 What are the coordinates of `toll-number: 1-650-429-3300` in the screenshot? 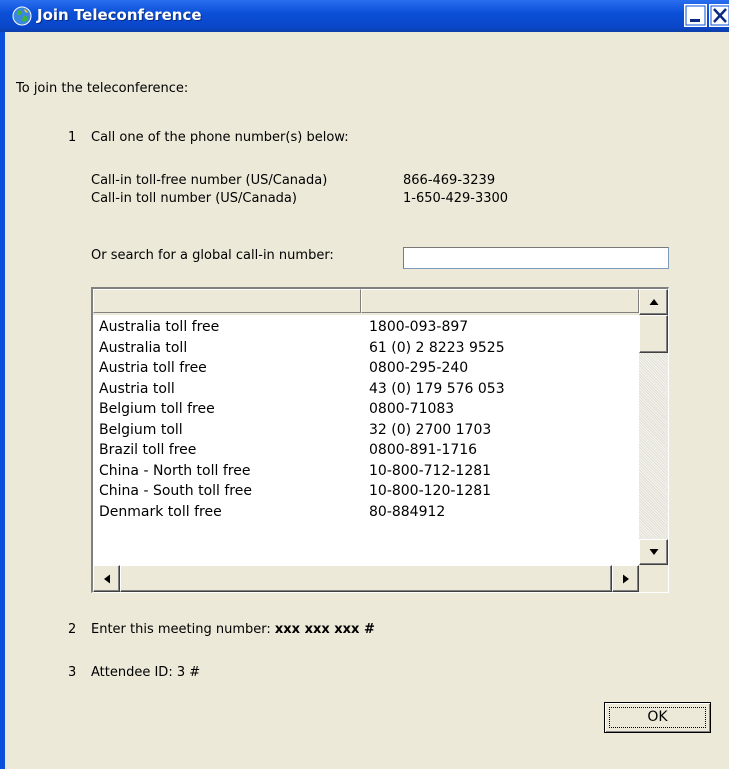 It's located at (456, 198).